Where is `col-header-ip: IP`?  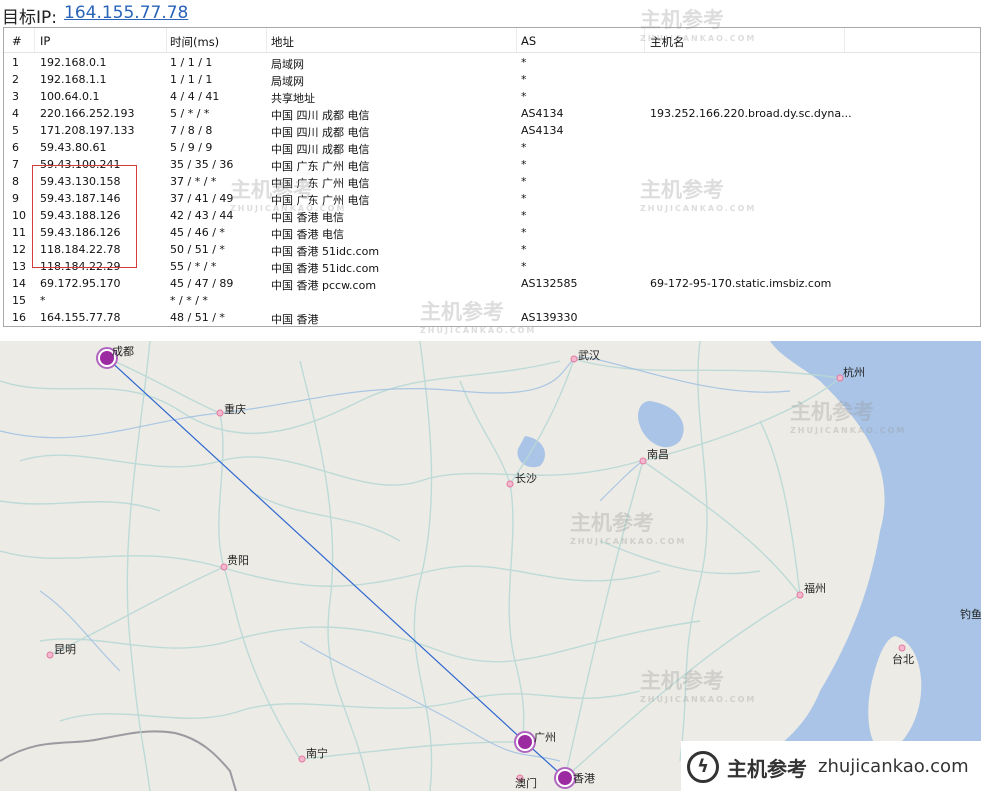
col-header-ip: IP is located at coordinates (45, 41).